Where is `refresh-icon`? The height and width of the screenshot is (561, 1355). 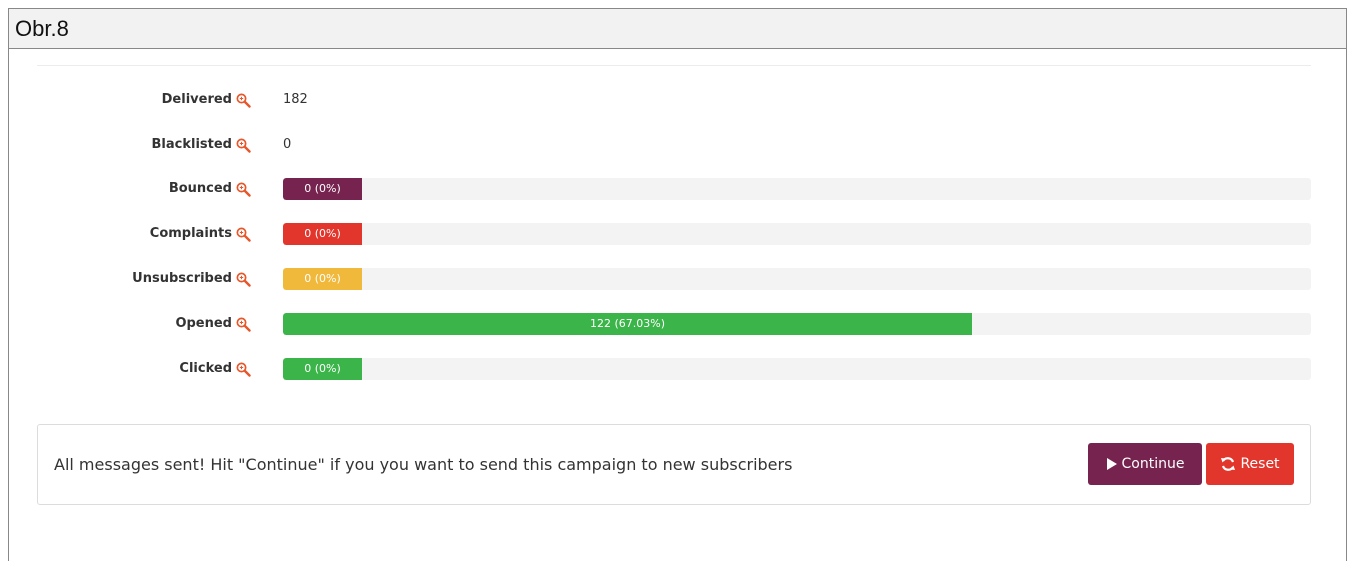
refresh-icon is located at coordinates (1228, 464).